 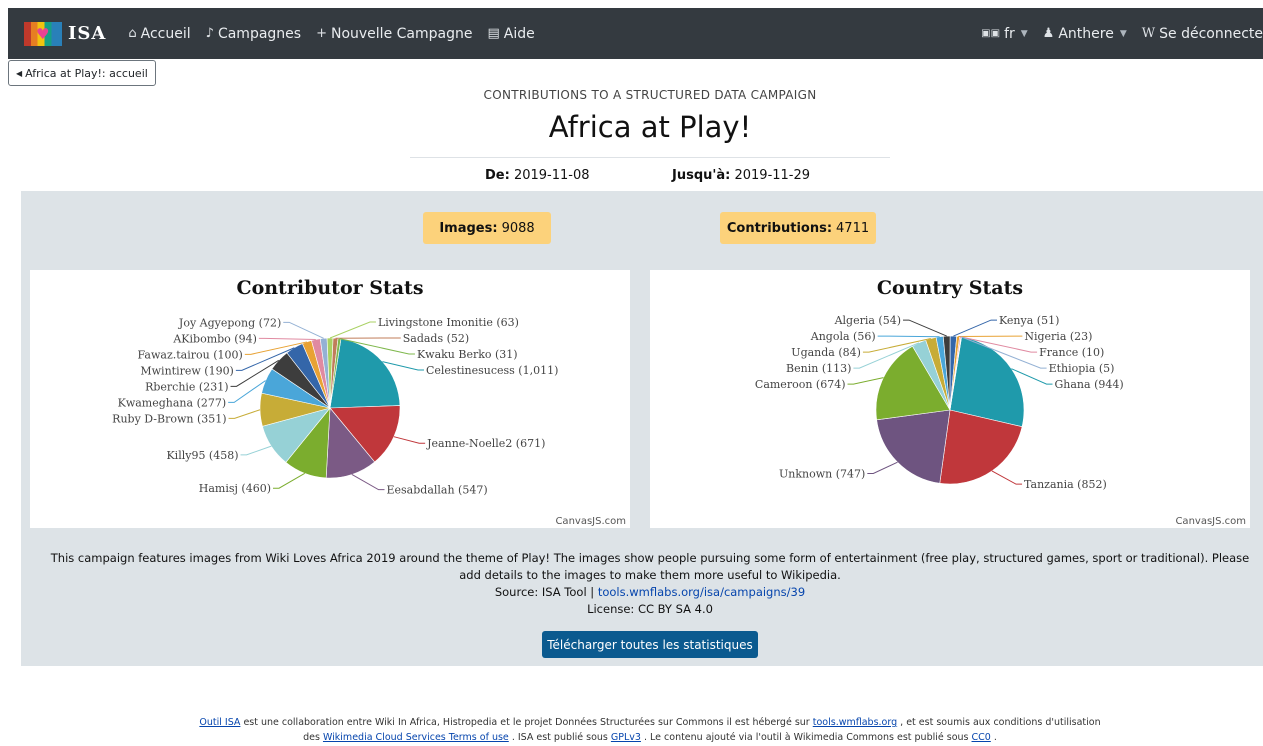 I want to click on pie-label-joy-agyepong: Joy Agyepong (72), so click(x=229, y=322).